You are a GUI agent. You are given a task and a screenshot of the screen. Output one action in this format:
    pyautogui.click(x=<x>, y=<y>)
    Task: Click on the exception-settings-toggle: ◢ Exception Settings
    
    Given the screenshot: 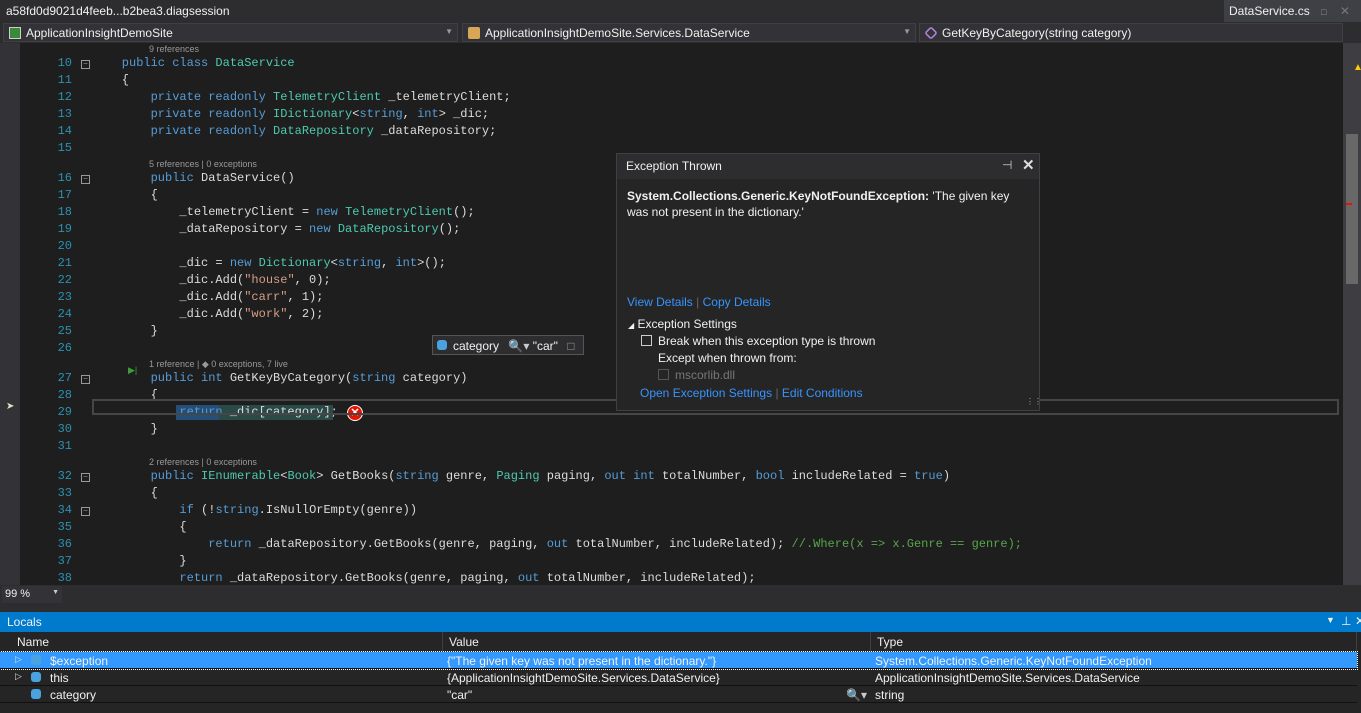 What is the action you would take?
    pyautogui.click(x=682, y=324)
    